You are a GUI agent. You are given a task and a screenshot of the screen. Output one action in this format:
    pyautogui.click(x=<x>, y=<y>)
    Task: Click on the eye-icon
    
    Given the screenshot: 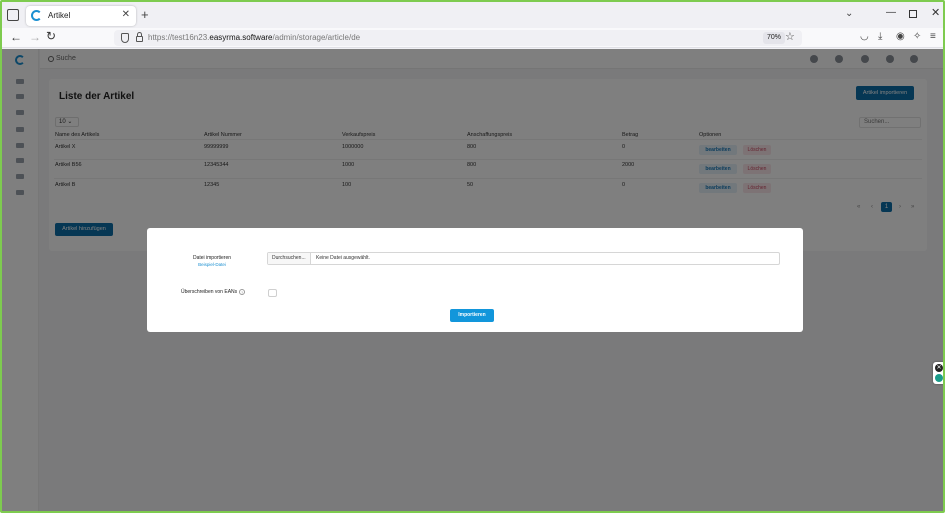 What is the action you would take?
    pyautogui.click(x=939, y=378)
    